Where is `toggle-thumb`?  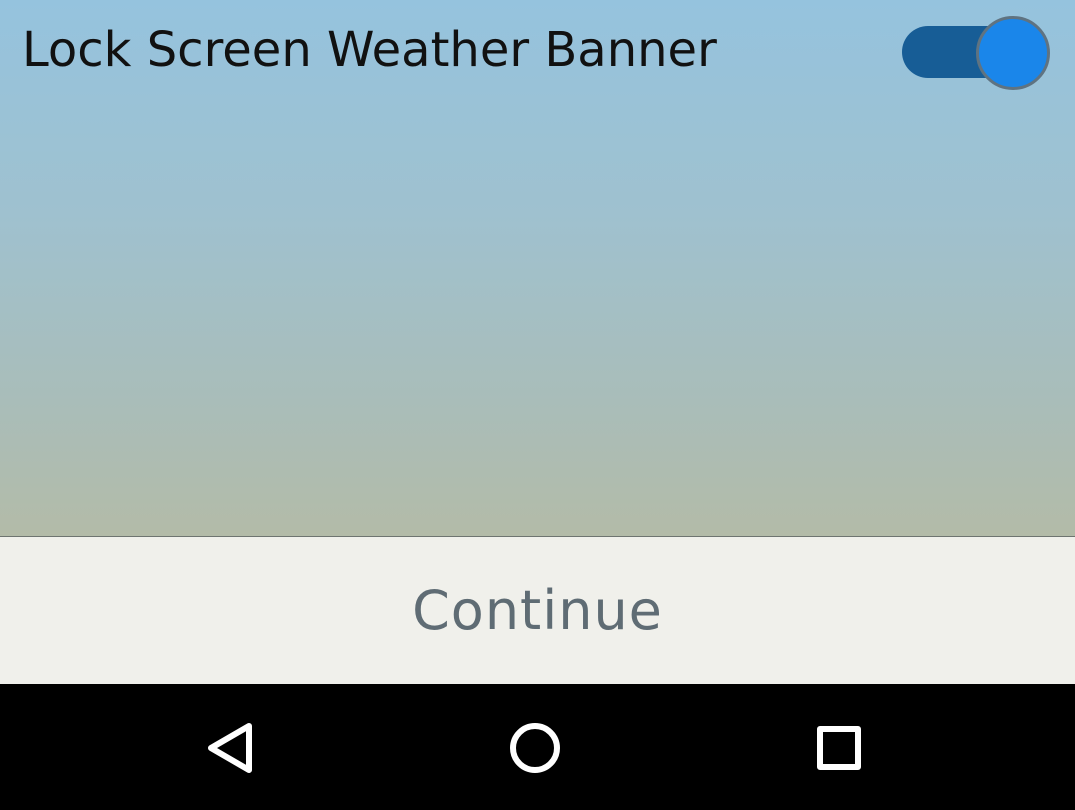 toggle-thumb is located at coordinates (1013, 53).